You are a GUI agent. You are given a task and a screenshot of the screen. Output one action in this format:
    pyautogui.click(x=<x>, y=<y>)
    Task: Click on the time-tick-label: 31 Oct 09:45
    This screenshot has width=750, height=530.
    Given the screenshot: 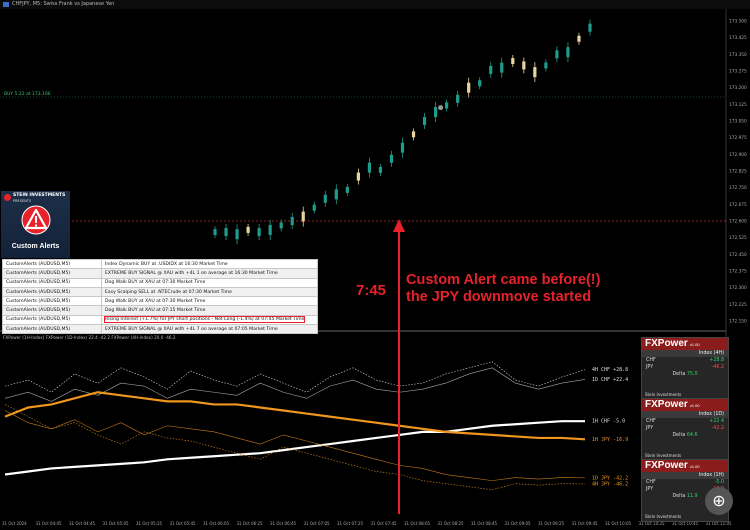 What is the action you would take?
    pyautogui.click(x=585, y=523)
    